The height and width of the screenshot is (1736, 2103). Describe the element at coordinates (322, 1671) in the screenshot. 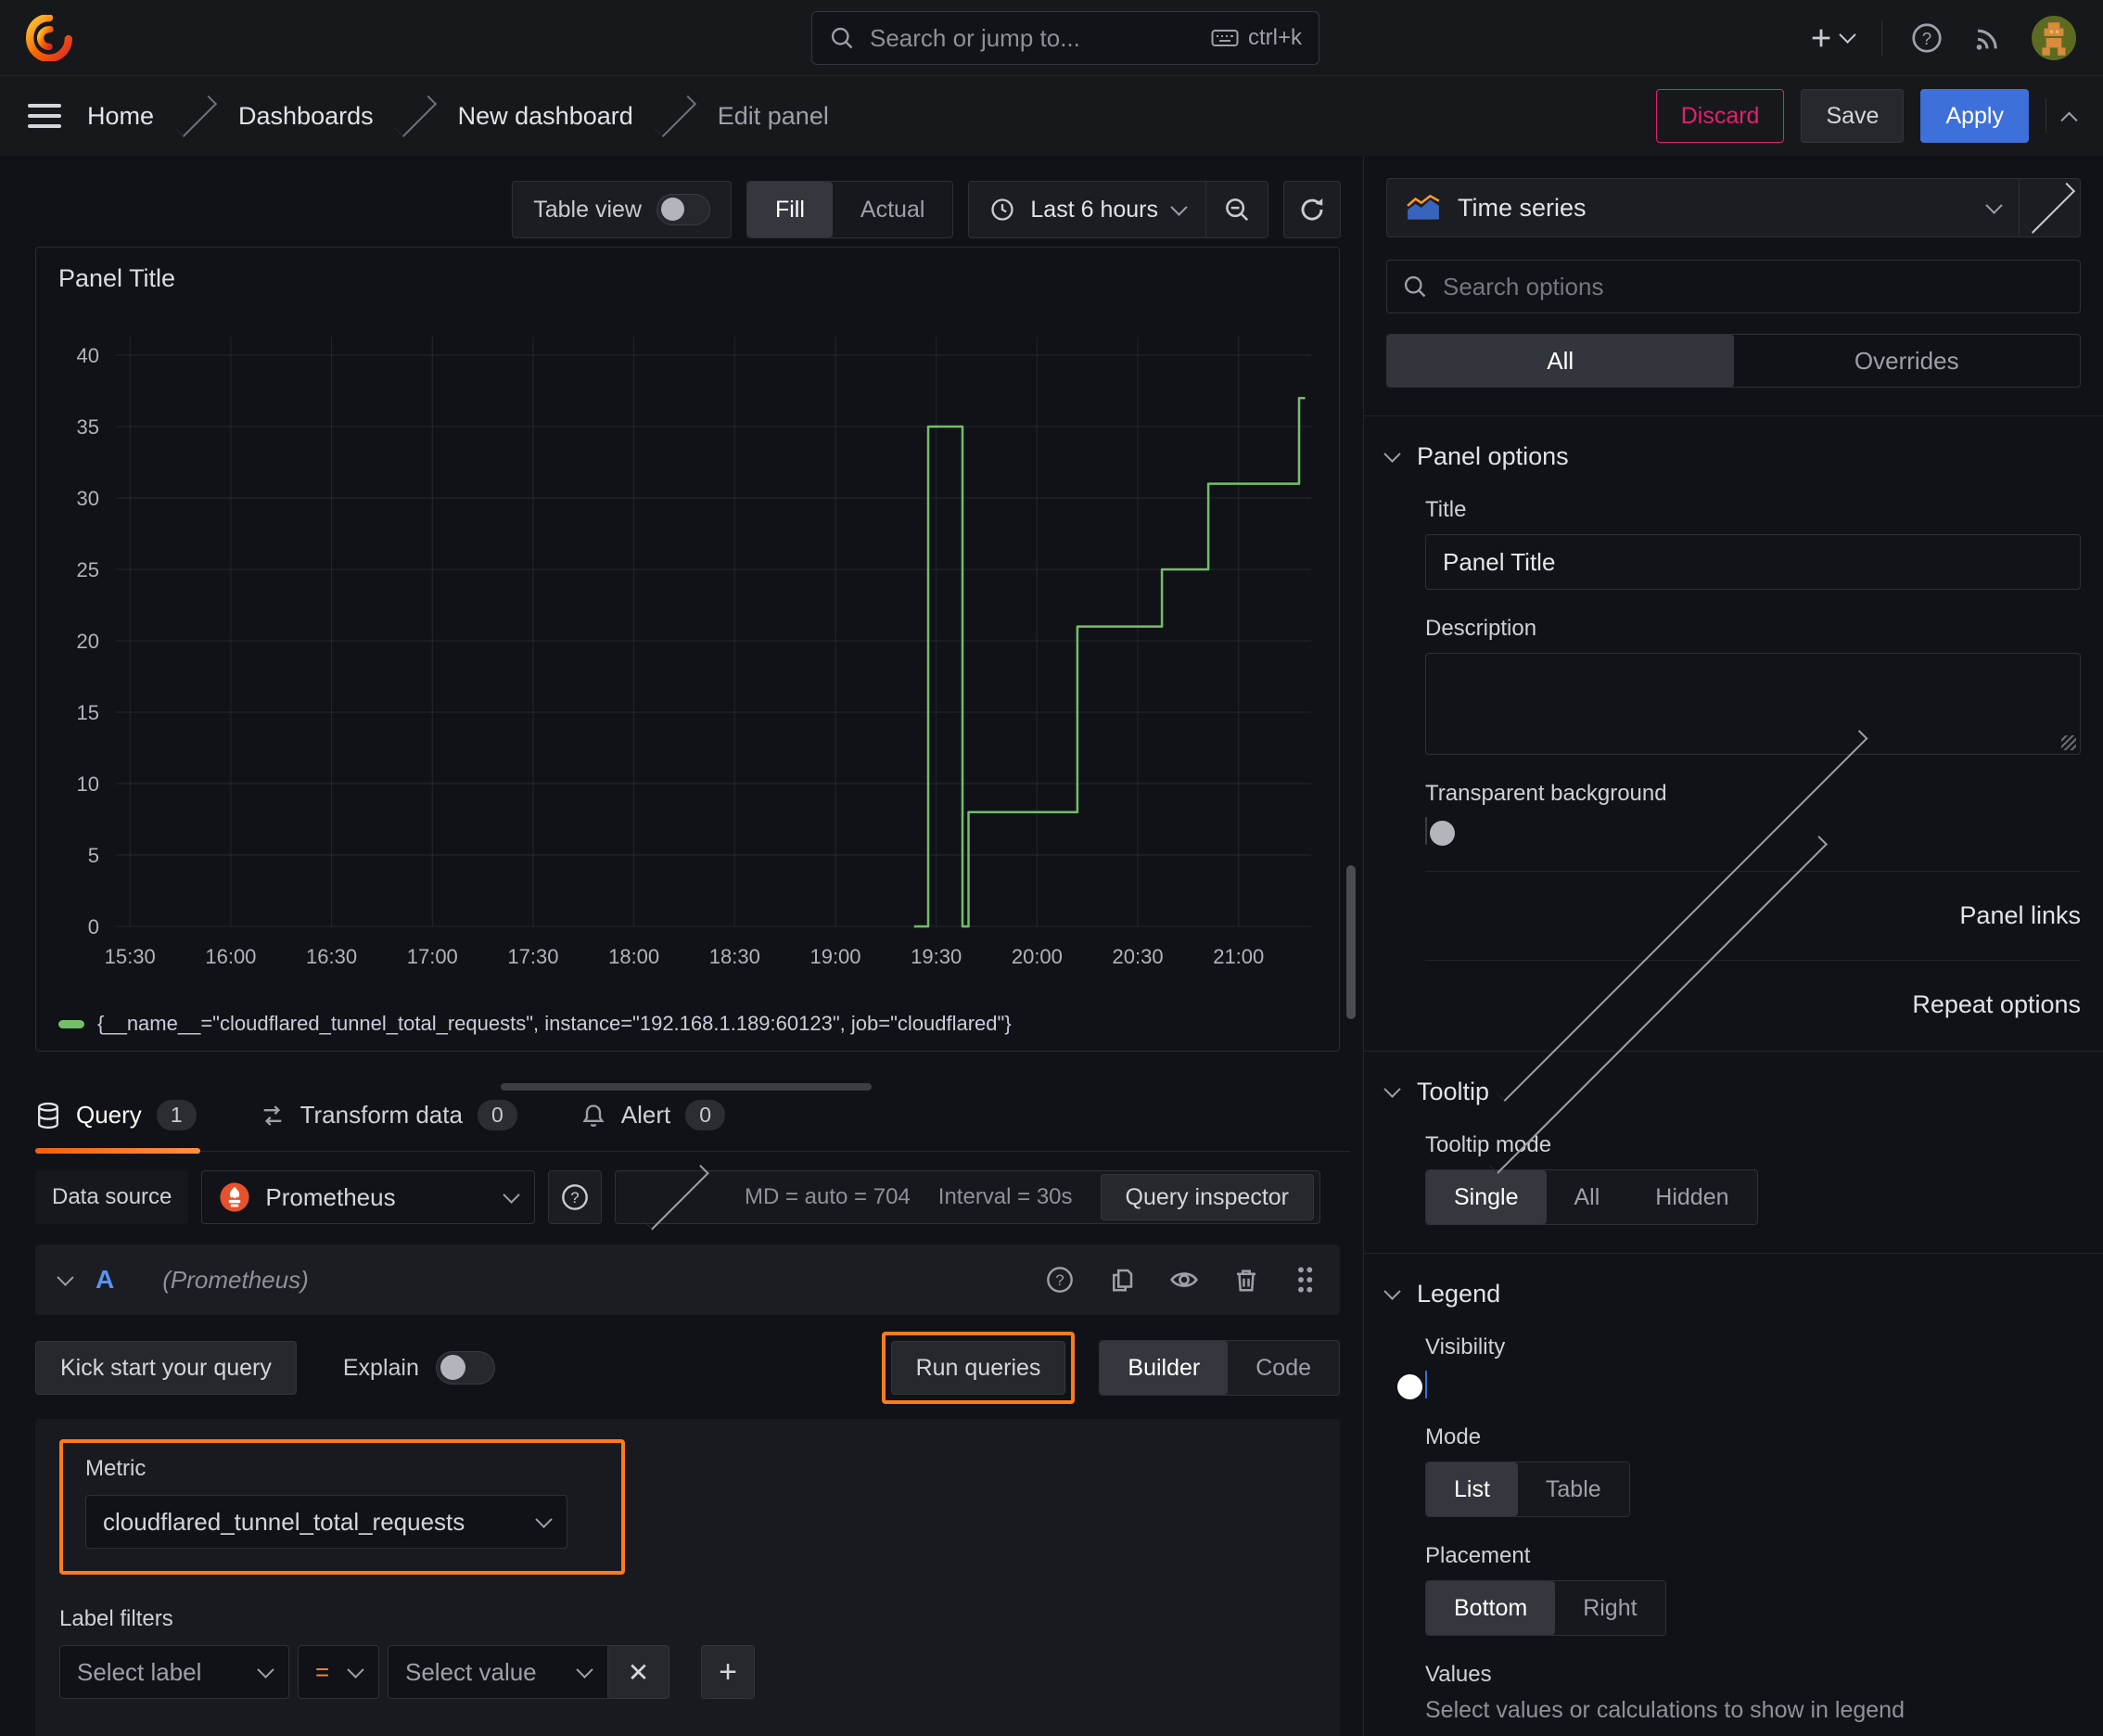

I see `operator-value: =` at that location.